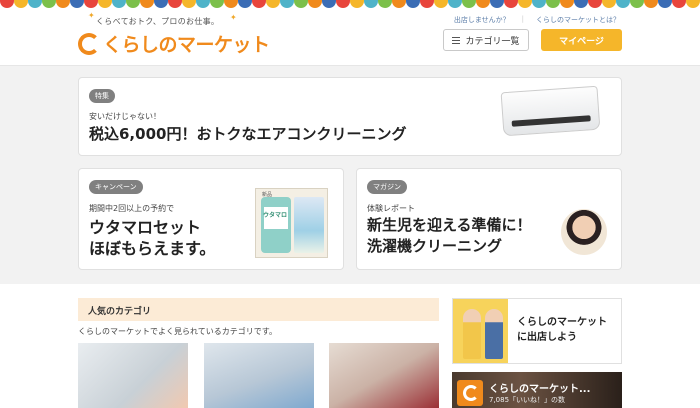  I want to click on top-links: 出店しませんか？ | くらしのマーケットとは？, so click(537, 20).